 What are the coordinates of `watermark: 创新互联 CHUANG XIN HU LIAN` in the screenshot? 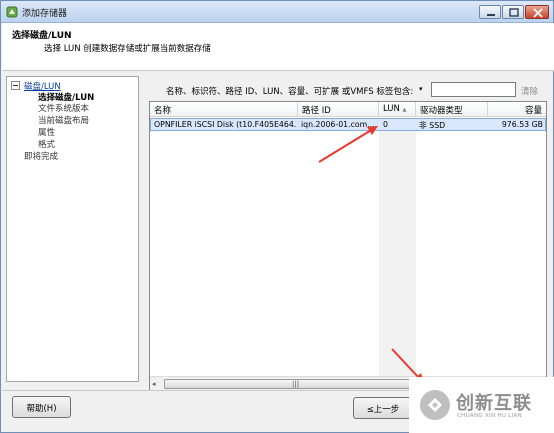 It's located at (481, 405).